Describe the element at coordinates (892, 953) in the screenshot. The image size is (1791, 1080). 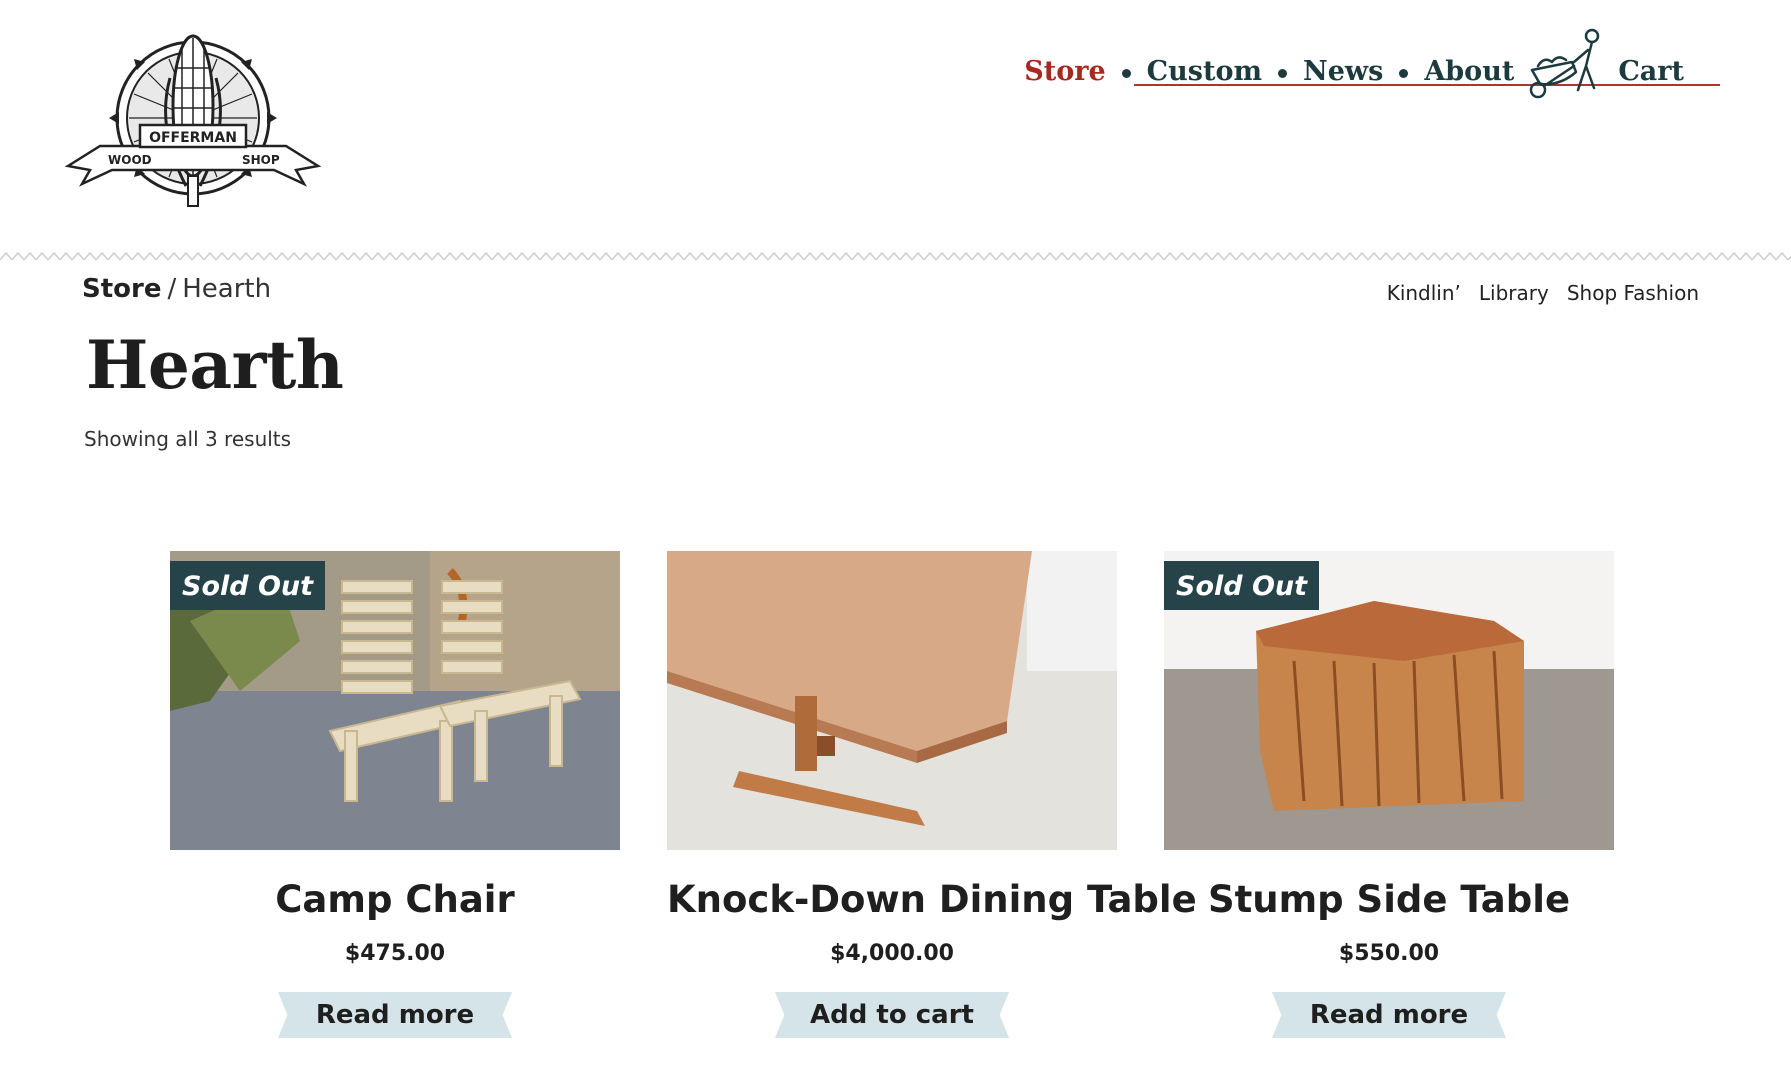
I see `product-price: $4,000.00` at that location.